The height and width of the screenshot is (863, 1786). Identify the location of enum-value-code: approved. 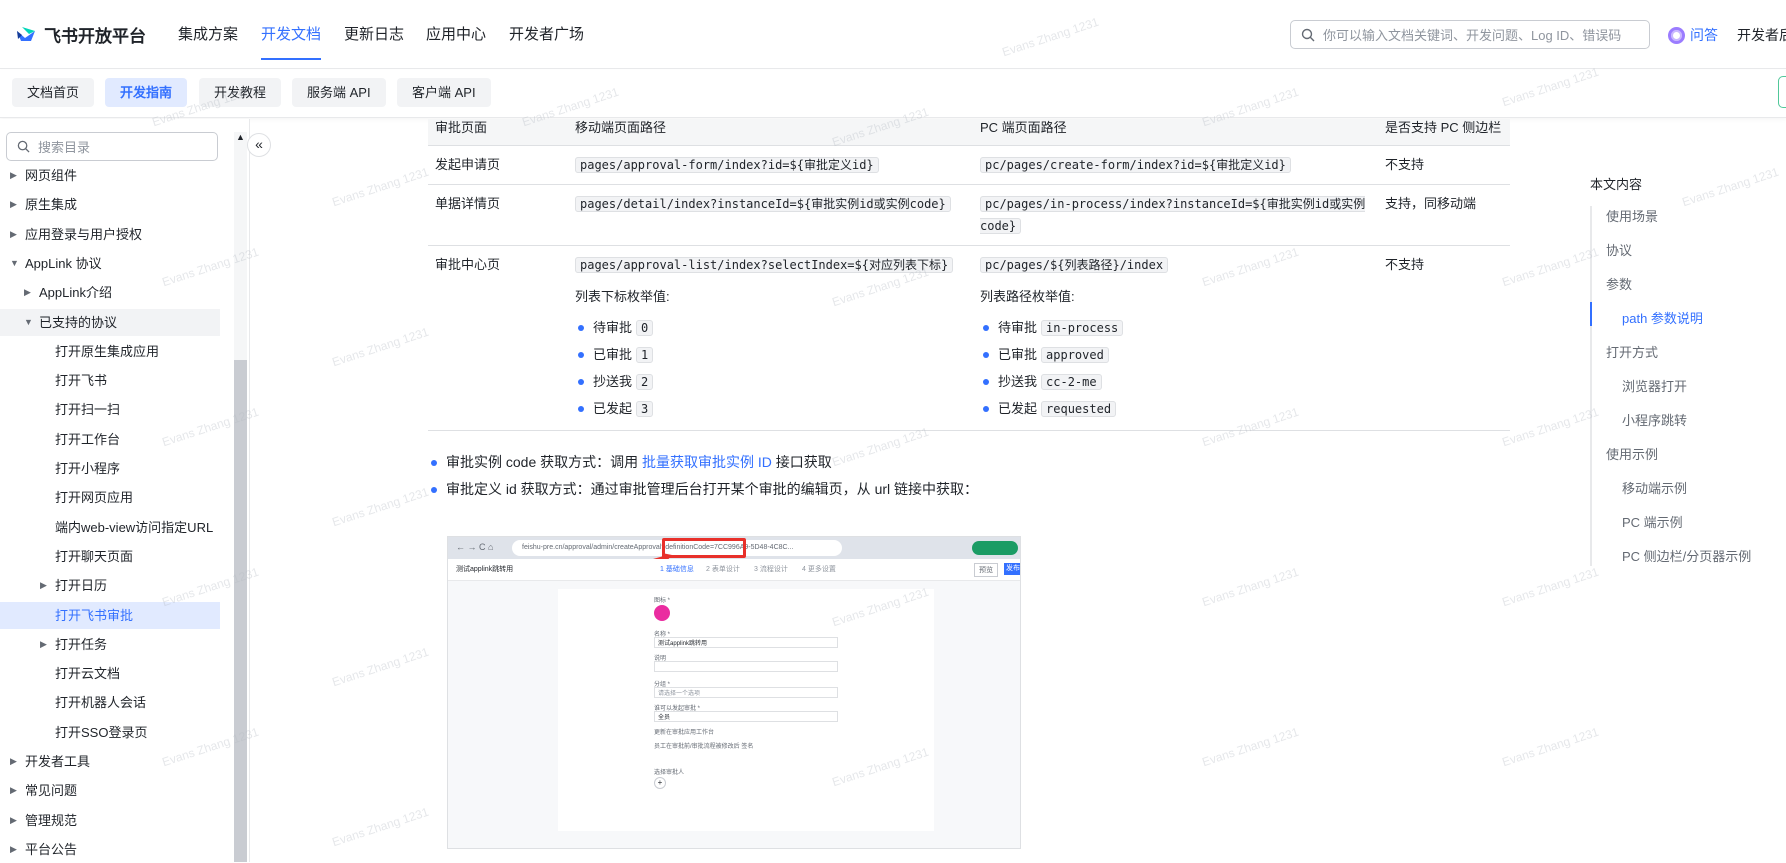
(1075, 354).